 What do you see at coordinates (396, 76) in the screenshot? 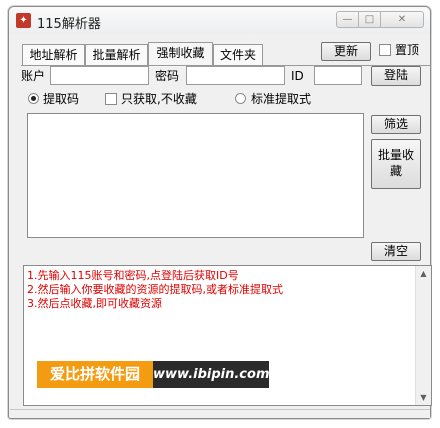
I see `login-button: 登陆` at bounding box center [396, 76].